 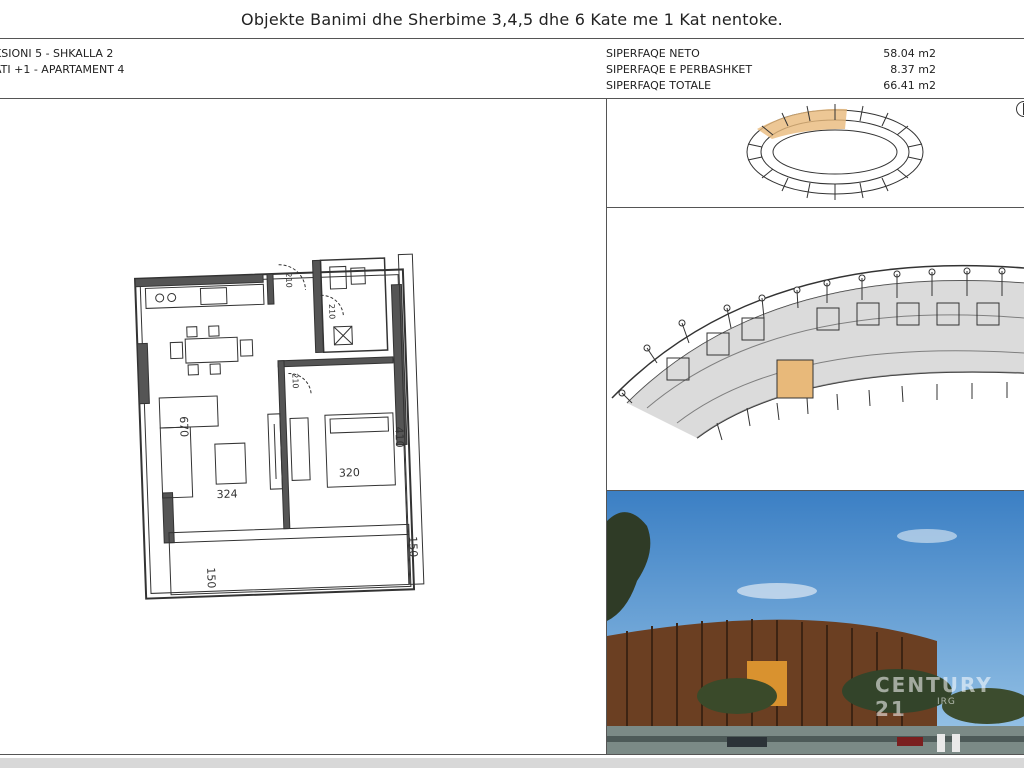 I want to click on bottom-border, so click(x=512, y=754).